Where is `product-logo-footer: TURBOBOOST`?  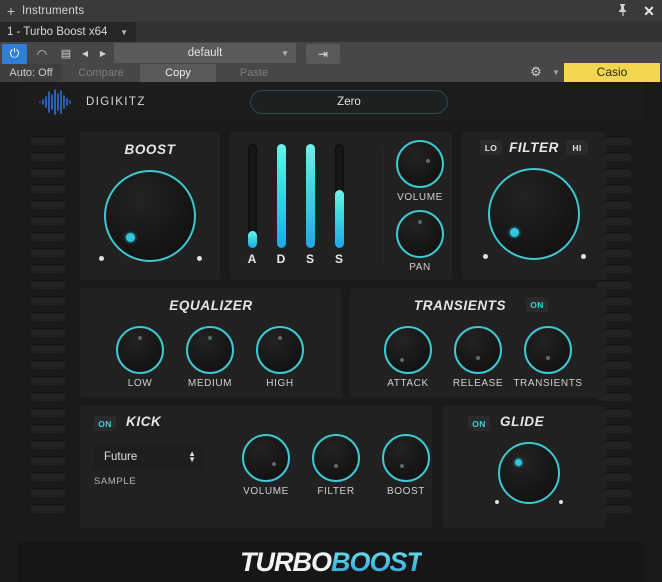 product-logo-footer: TURBOBOOST is located at coordinates (331, 562).